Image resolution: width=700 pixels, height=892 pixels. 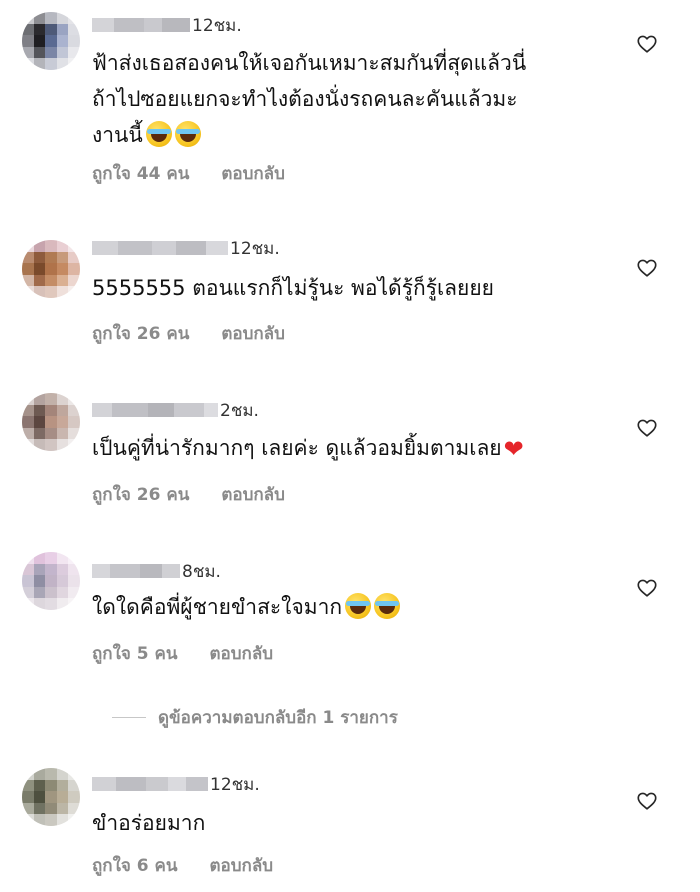 What do you see at coordinates (117, 135) in the screenshot?
I see `comment-line-text: งานนี้` at bounding box center [117, 135].